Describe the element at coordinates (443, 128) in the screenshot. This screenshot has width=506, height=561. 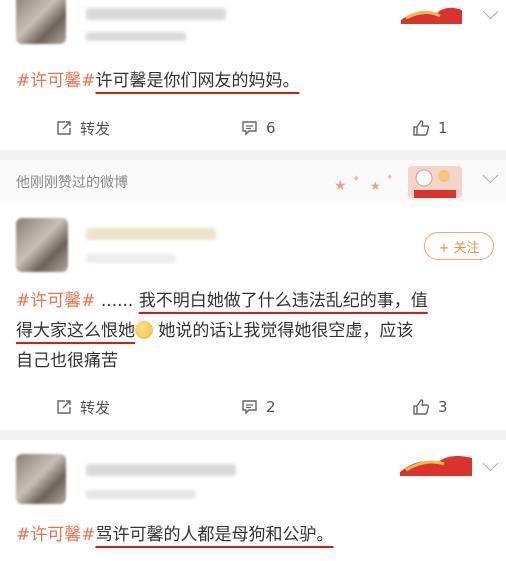
I see `like-count: 1` at that location.